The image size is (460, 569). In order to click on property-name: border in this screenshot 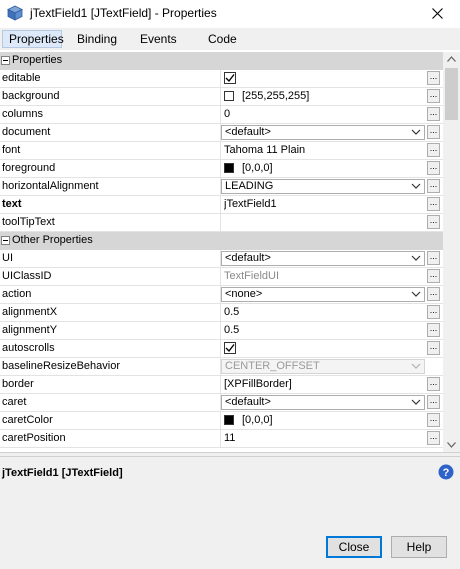, I will do `click(18, 384)`.